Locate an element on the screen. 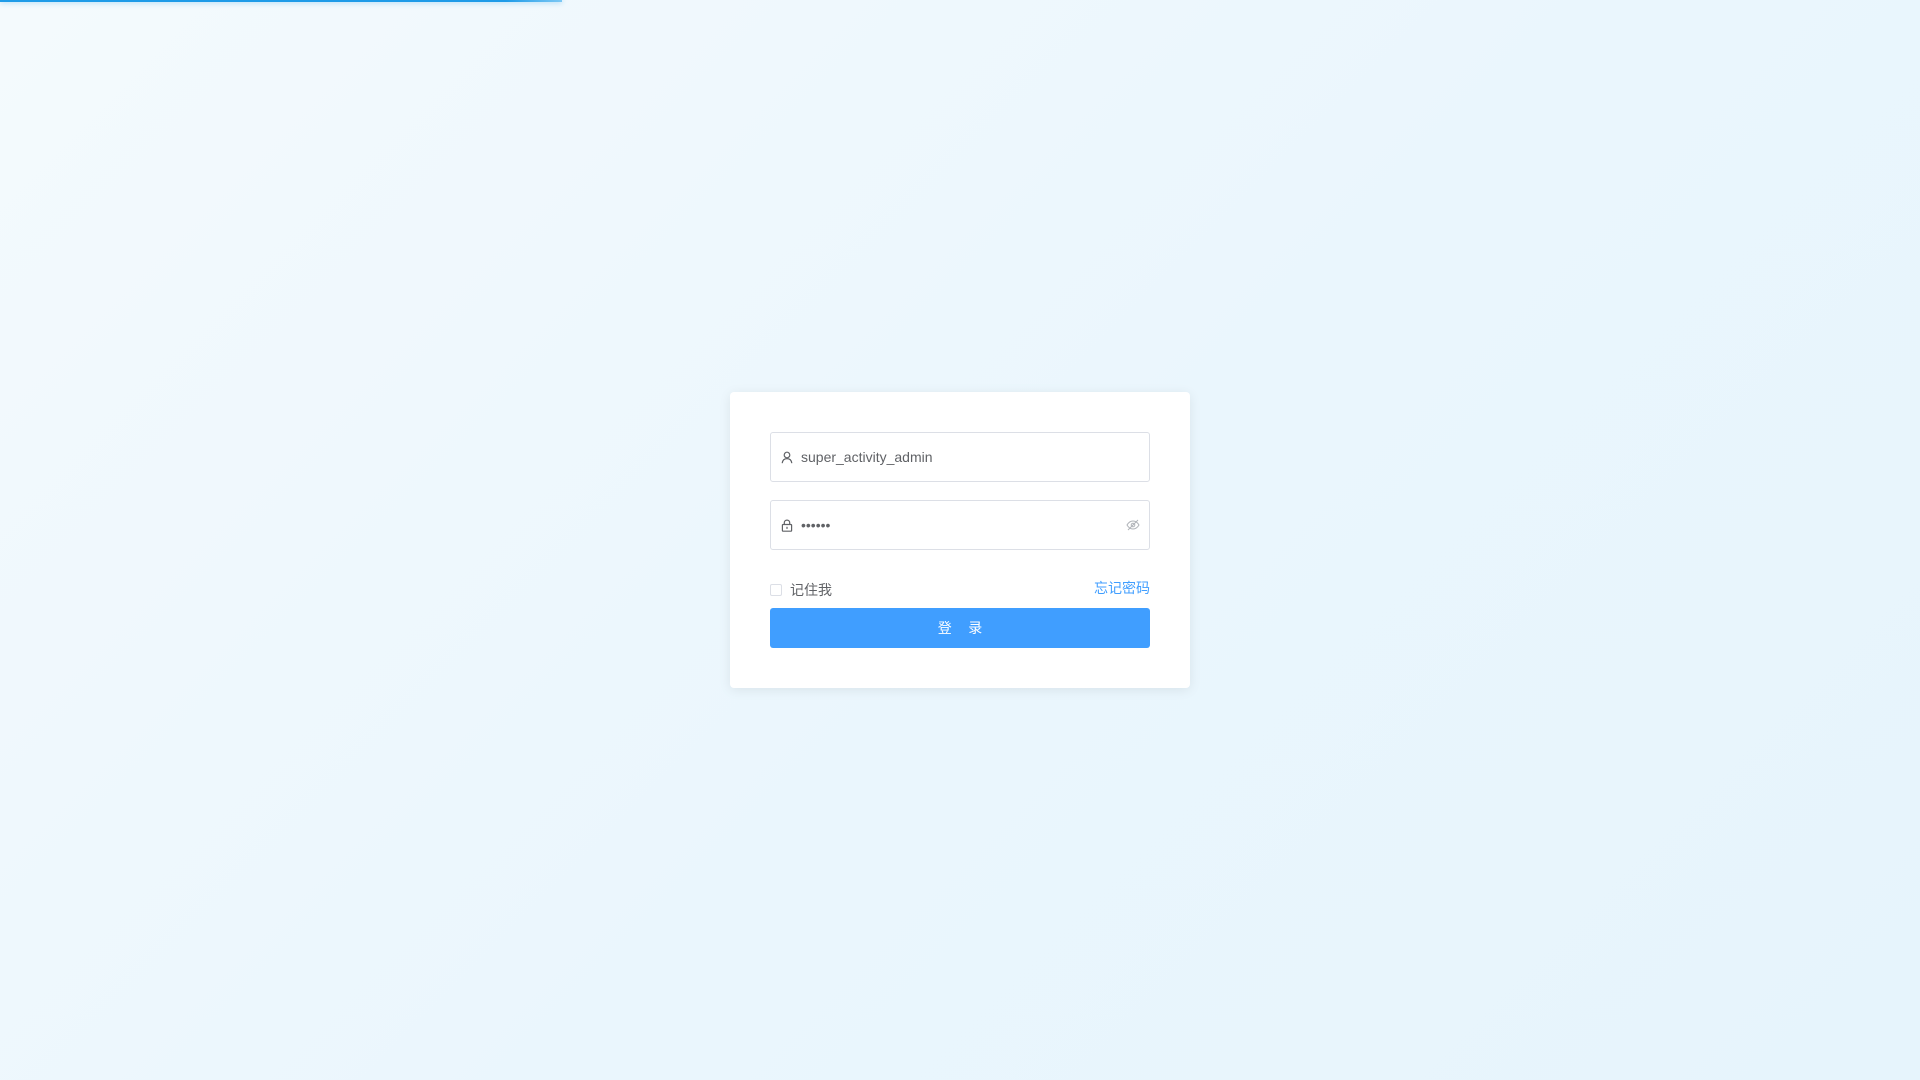 This screenshot has width=1920, height=1080. password-input is located at coordinates (963, 525).